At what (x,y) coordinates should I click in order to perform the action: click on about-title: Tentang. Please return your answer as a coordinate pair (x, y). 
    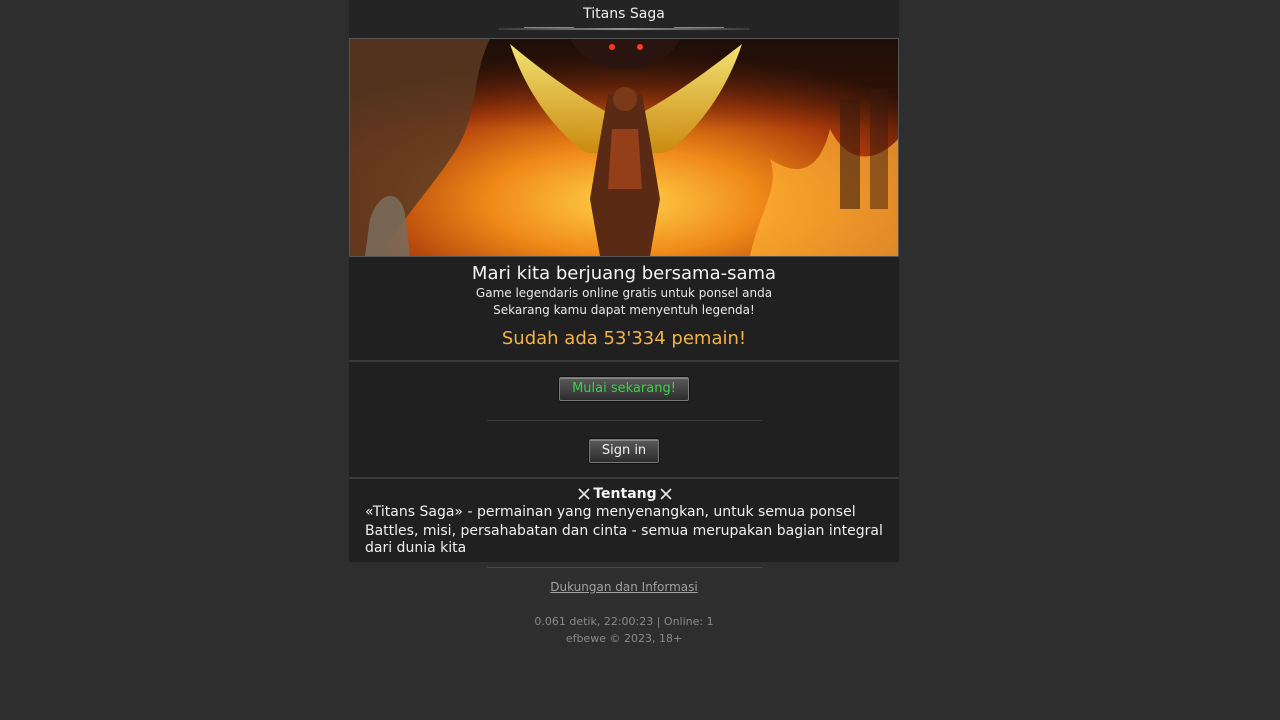
    Looking at the image, I should click on (625, 494).